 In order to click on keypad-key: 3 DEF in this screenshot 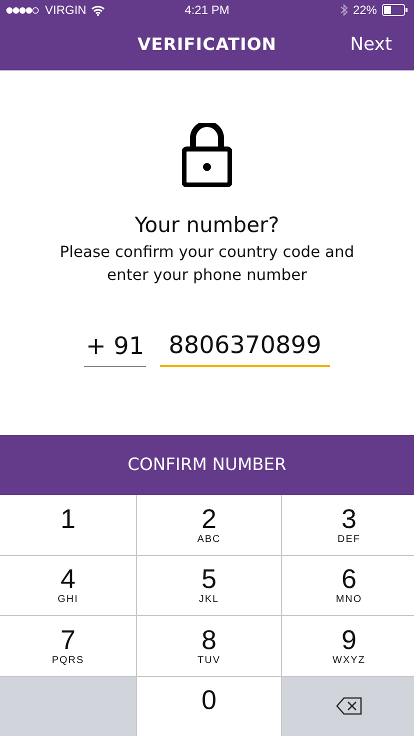, I will do `click(348, 524)`.